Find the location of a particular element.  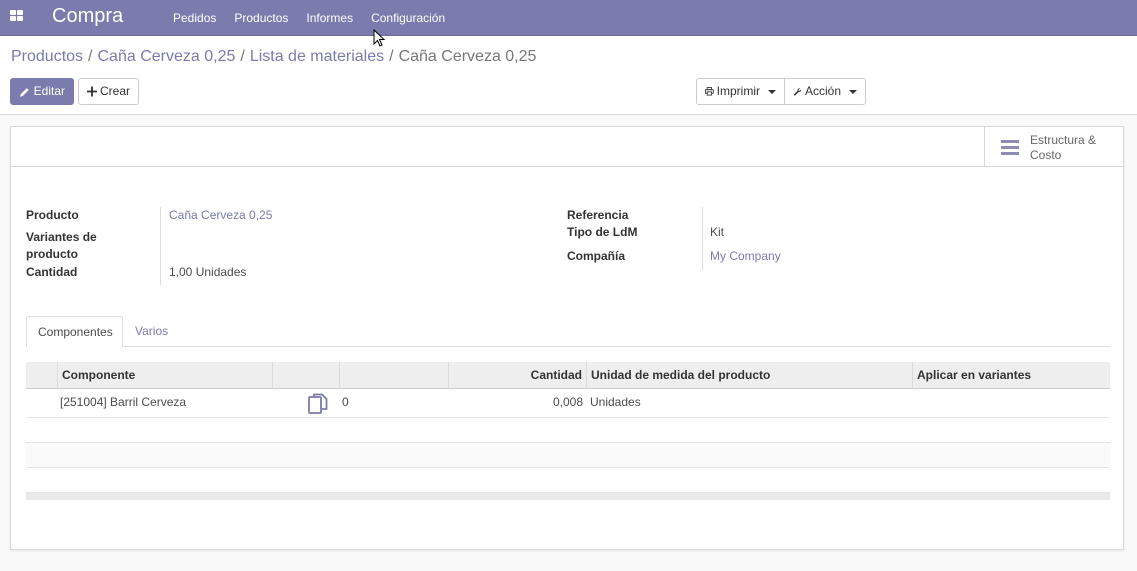

table-footer is located at coordinates (568, 496).